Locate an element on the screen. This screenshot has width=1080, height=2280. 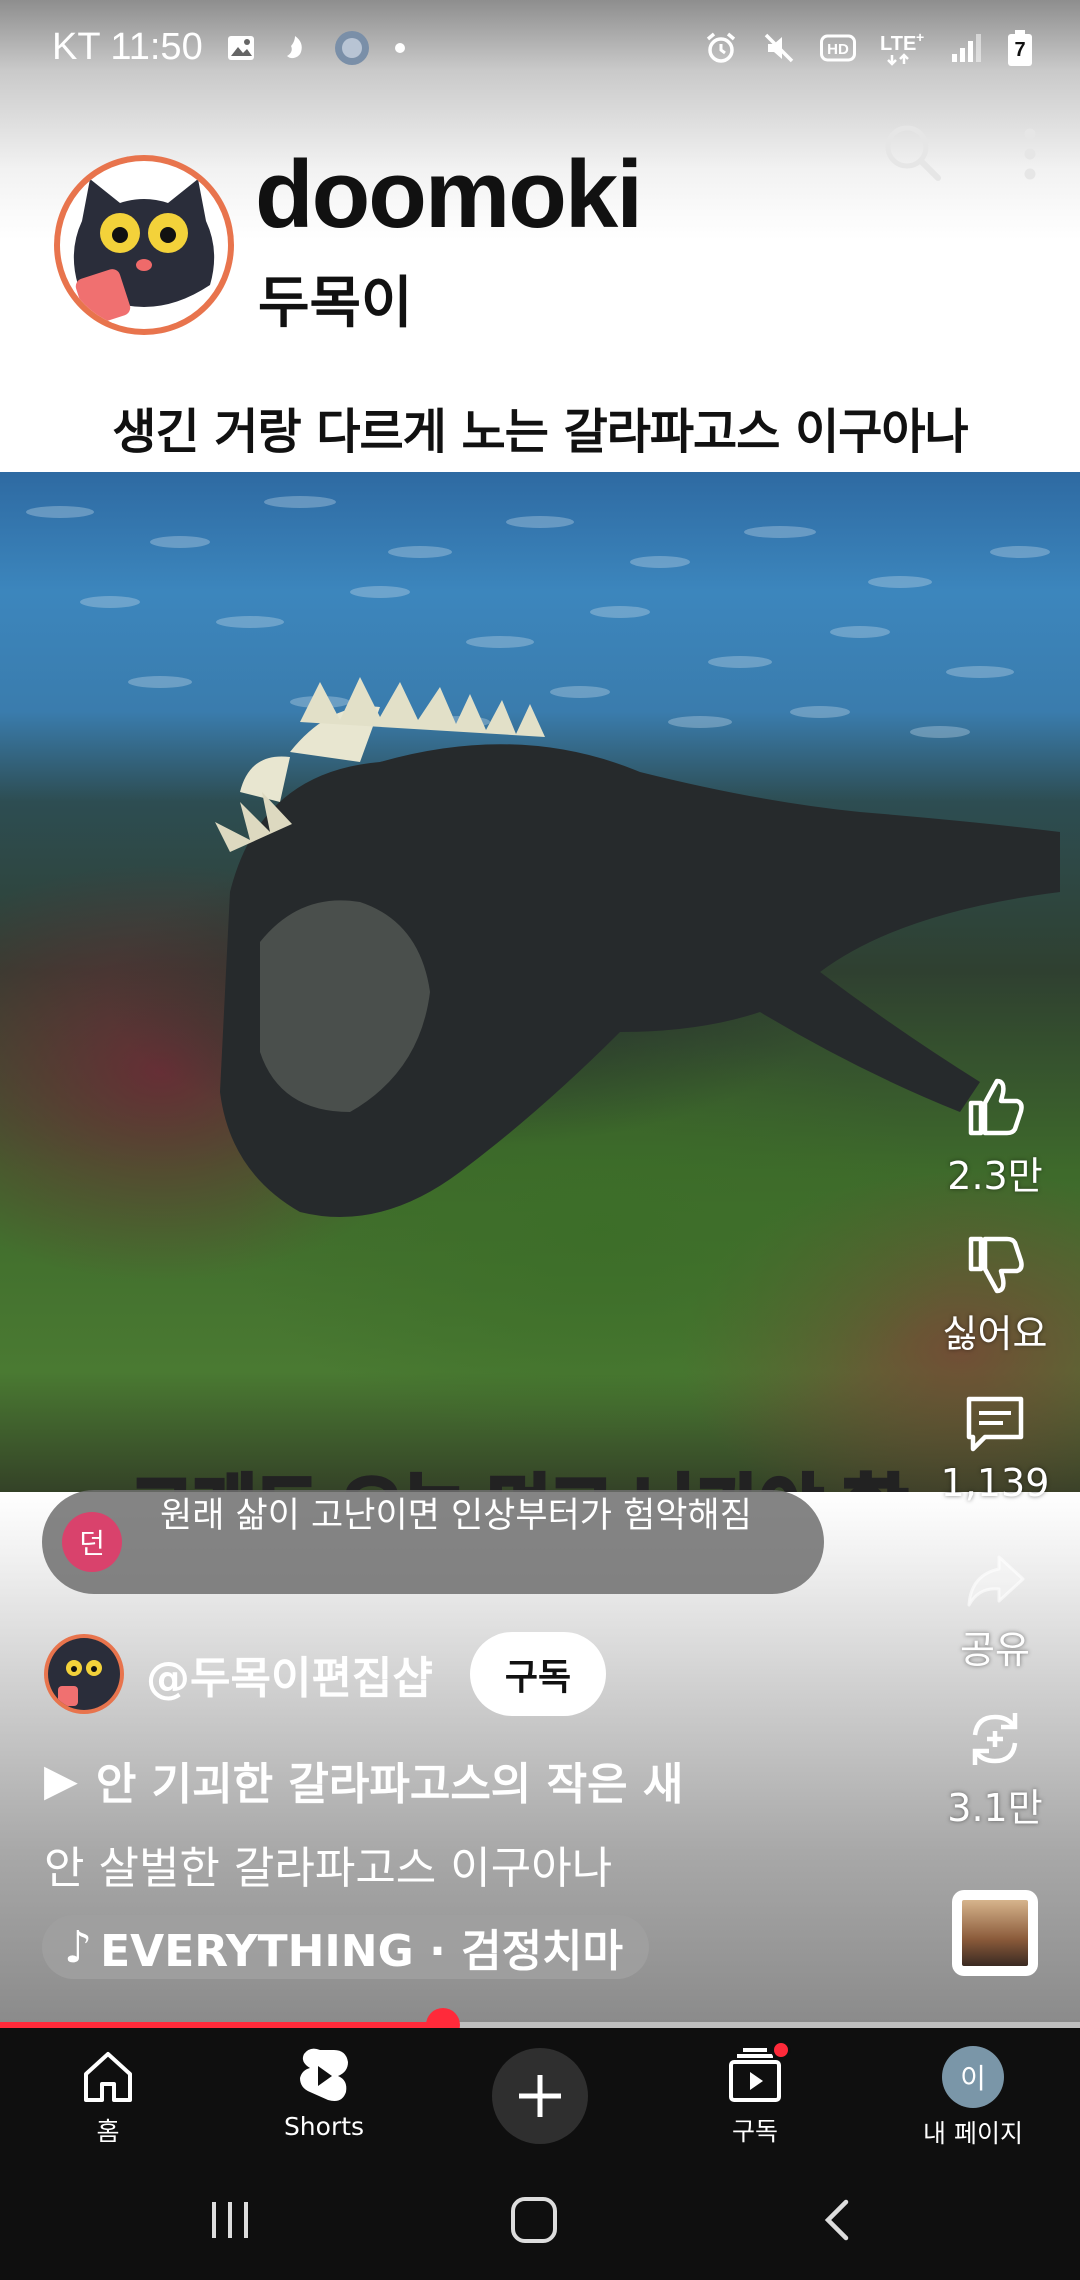
sound-thumbnail is located at coordinates (995, 1933).